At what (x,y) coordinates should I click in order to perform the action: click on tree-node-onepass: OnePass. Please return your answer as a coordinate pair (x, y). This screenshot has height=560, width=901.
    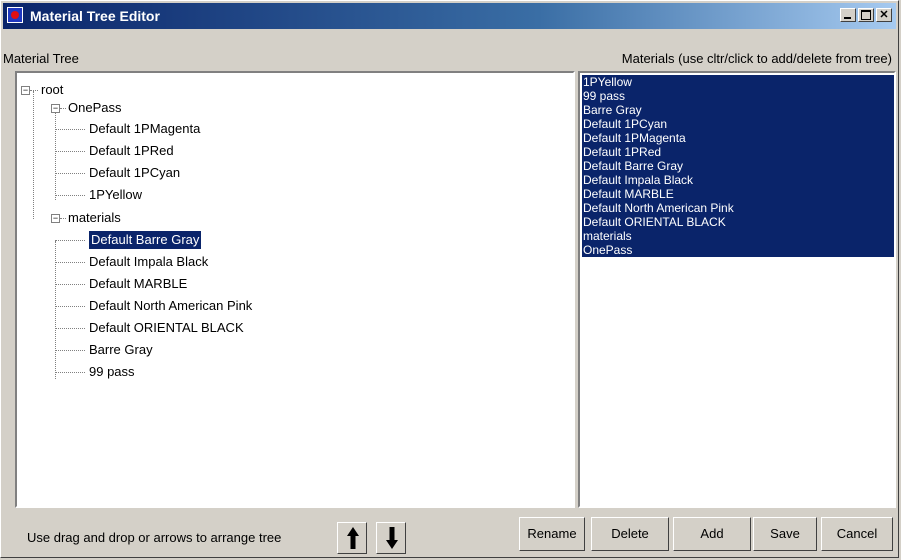
    Looking at the image, I should click on (94, 108).